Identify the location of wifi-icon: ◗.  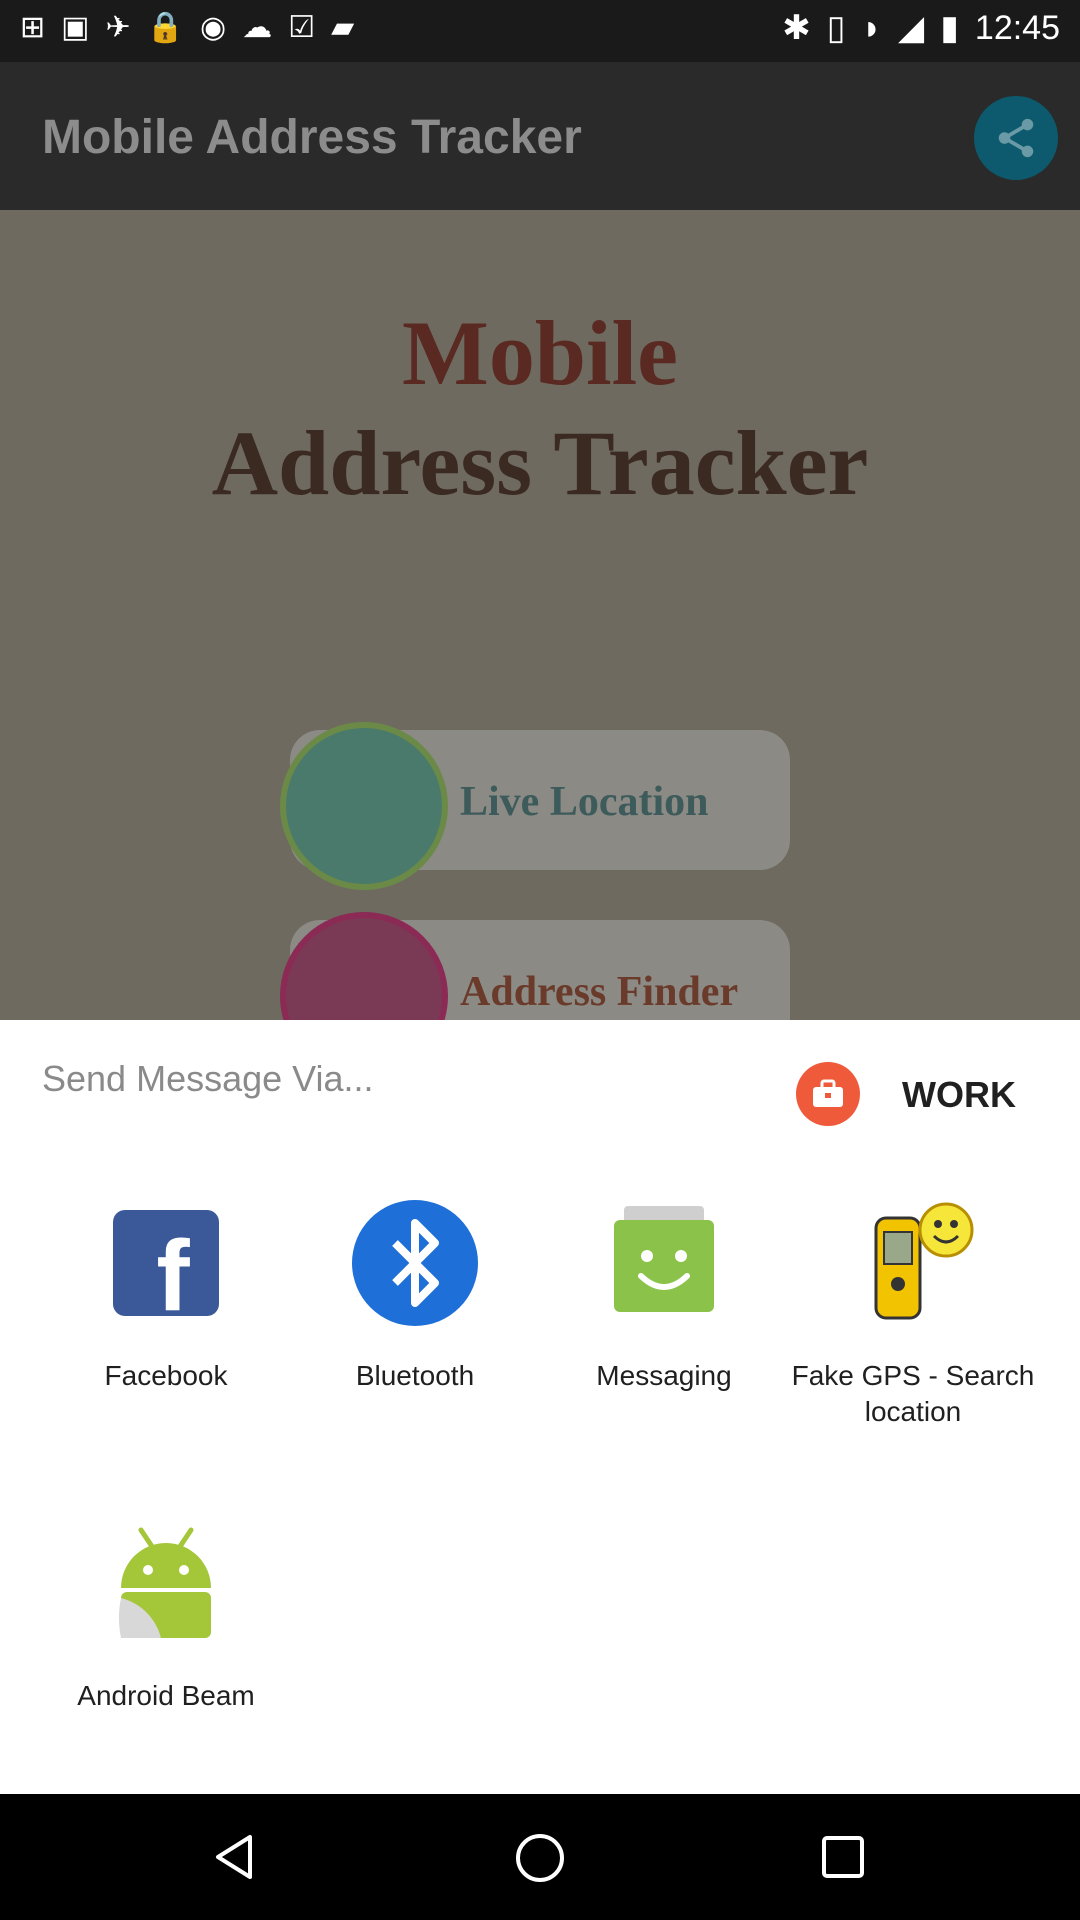
(872, 27).